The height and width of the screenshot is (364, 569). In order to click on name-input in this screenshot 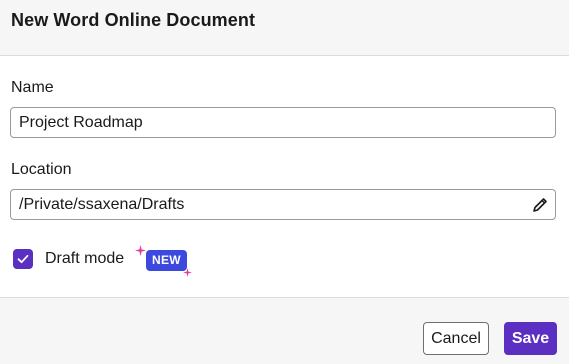, I will do `click(283, 122)`.